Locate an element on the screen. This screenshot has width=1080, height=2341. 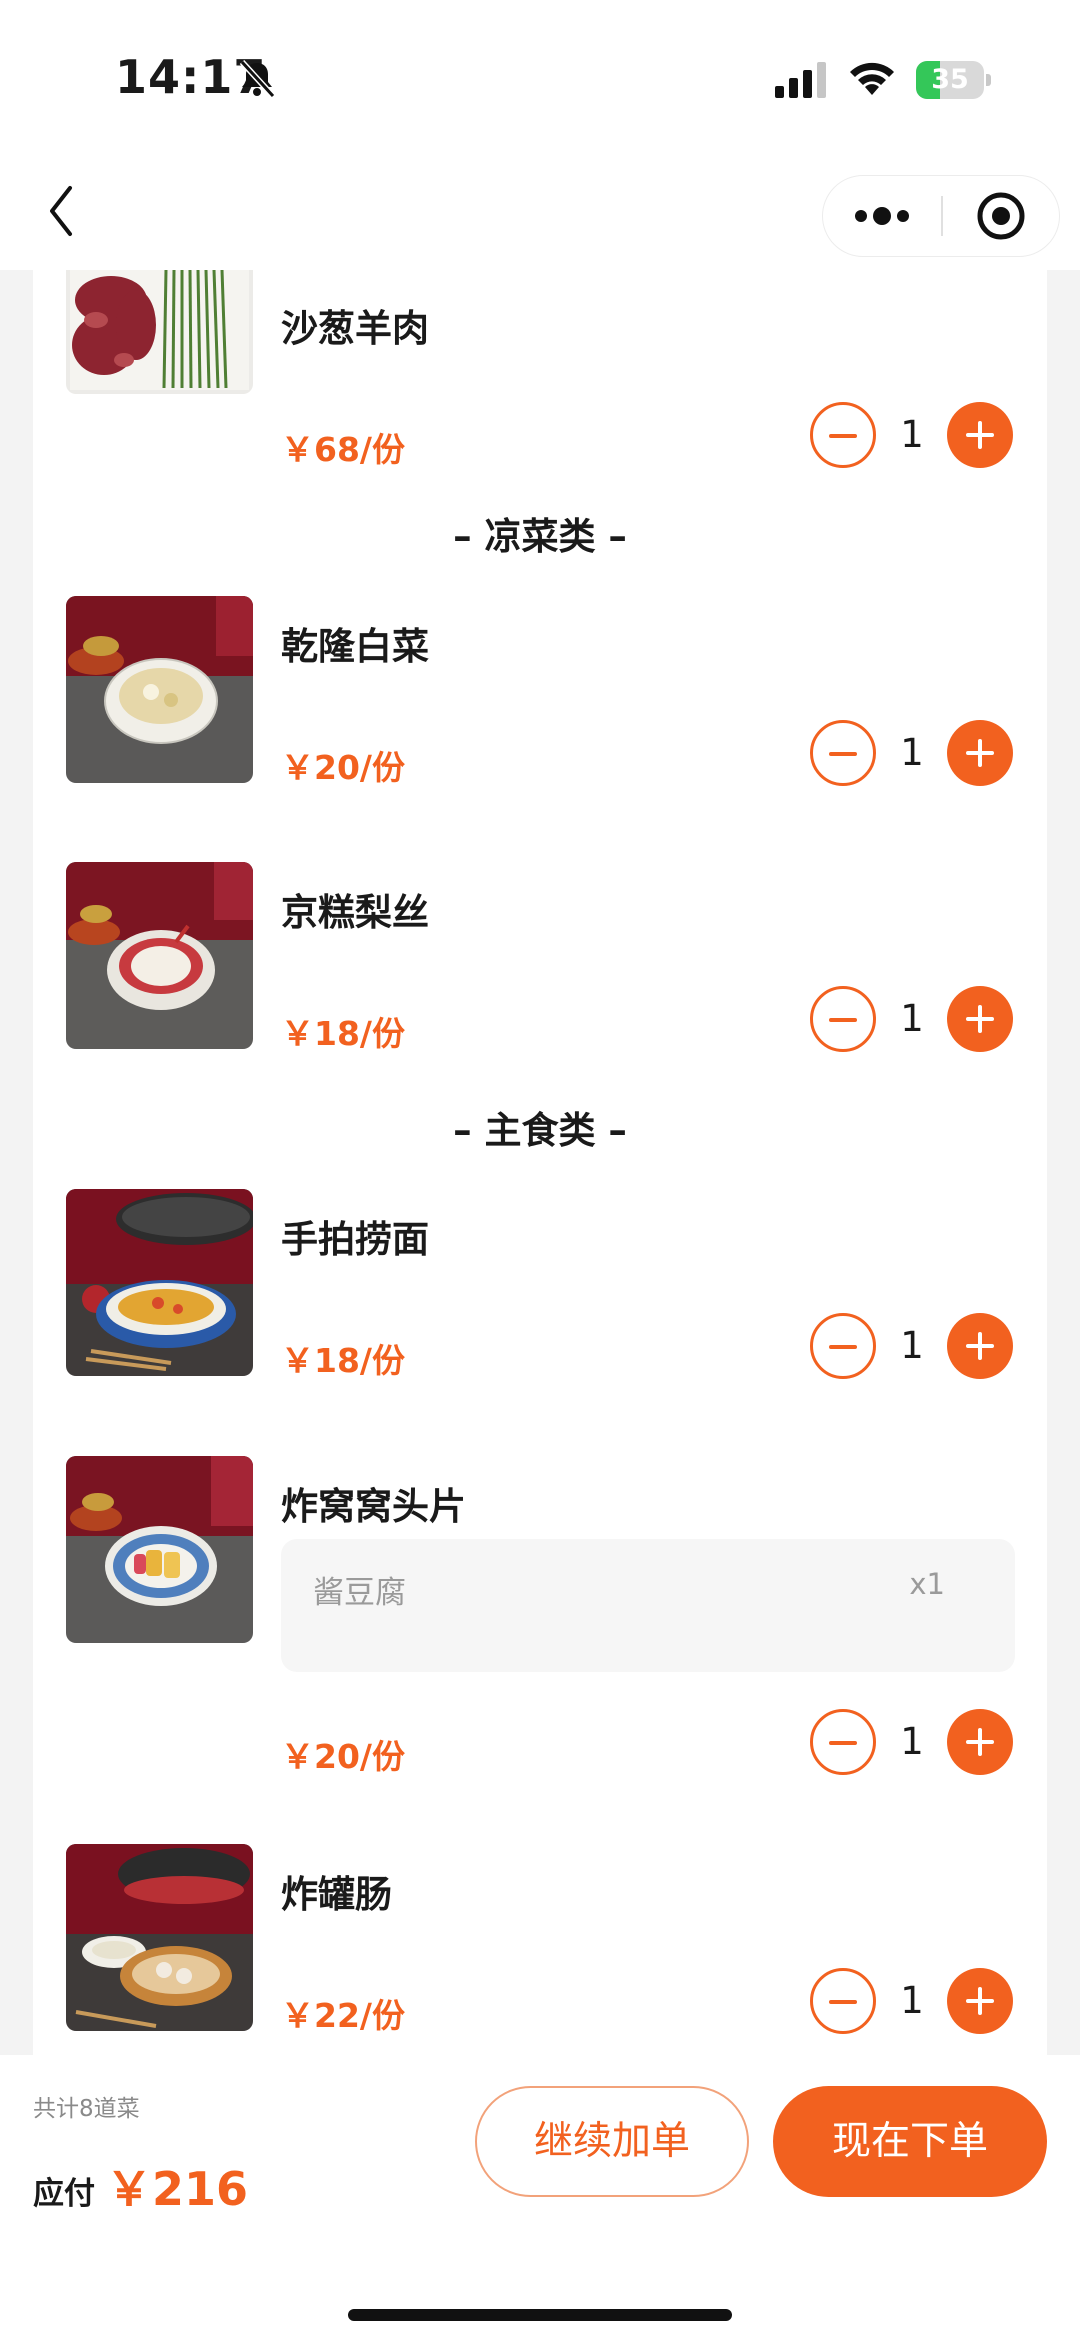
dish-item: 手拍捞面 ￥18/份 1 is located at coordinates (540, 1304).